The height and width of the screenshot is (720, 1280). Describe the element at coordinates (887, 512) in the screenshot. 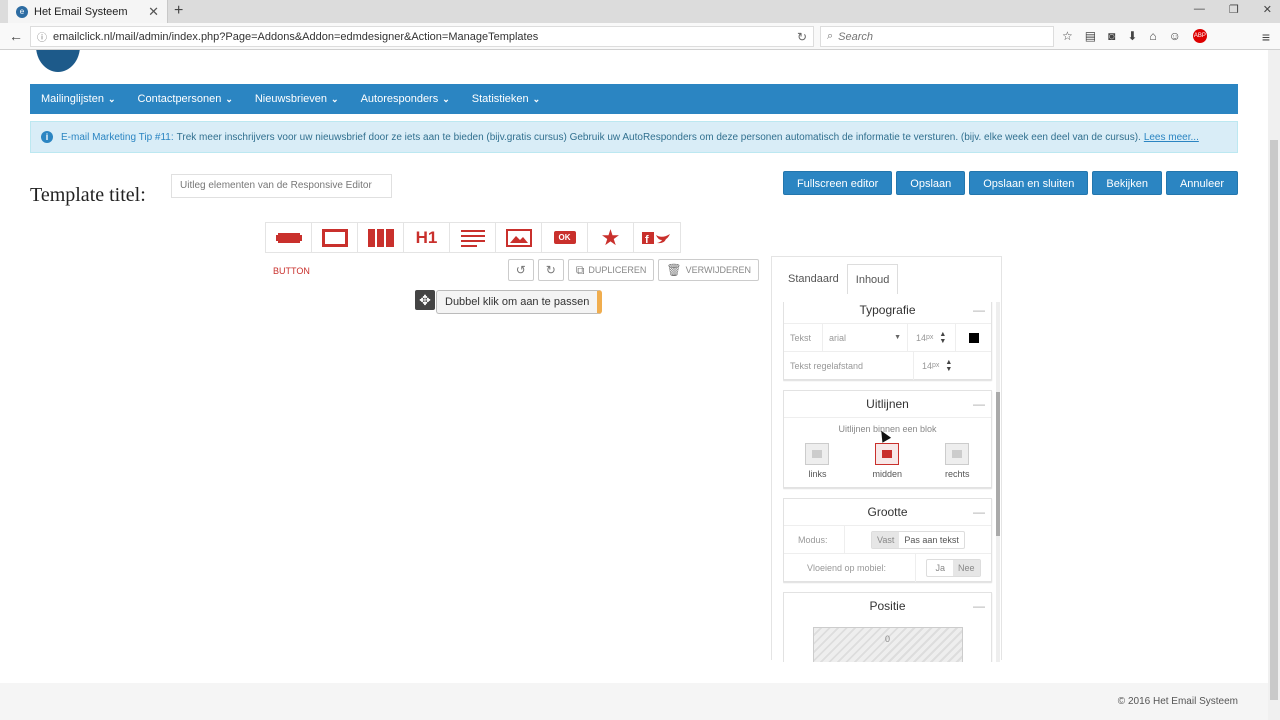

I see `section-header: Grootte —` at that location.